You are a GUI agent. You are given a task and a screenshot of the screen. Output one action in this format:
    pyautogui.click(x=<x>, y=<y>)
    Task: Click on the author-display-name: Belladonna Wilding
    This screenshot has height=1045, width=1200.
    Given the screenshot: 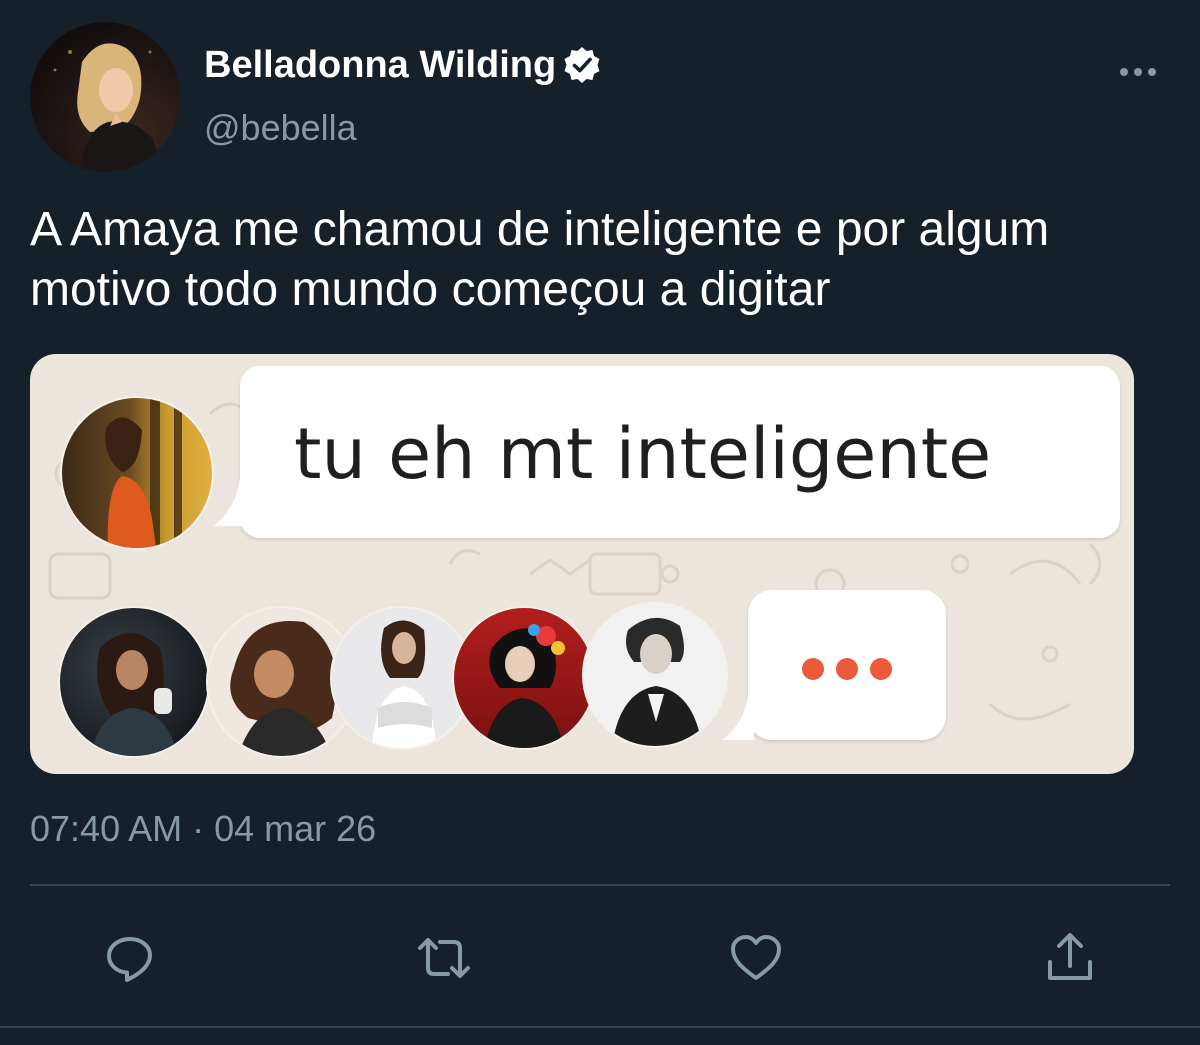 What is the action you would take?
    pyautogui.click(x=403, y=65)
    